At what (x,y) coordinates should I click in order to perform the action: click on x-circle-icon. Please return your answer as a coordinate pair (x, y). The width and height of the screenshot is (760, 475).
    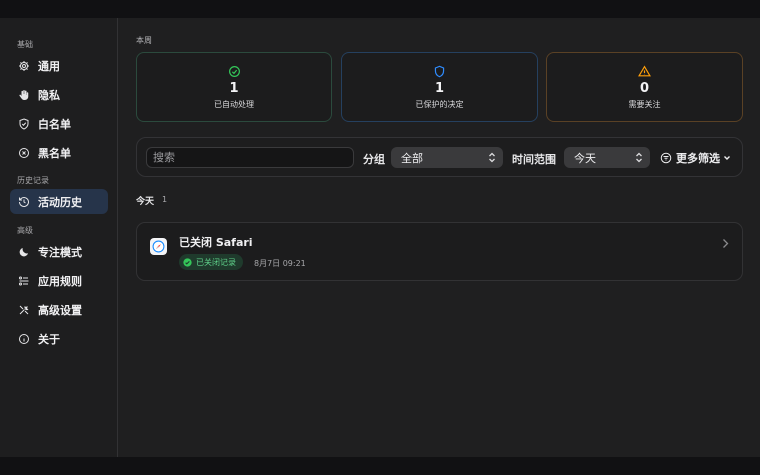
    Looking at the image, I should click on (24, 153).